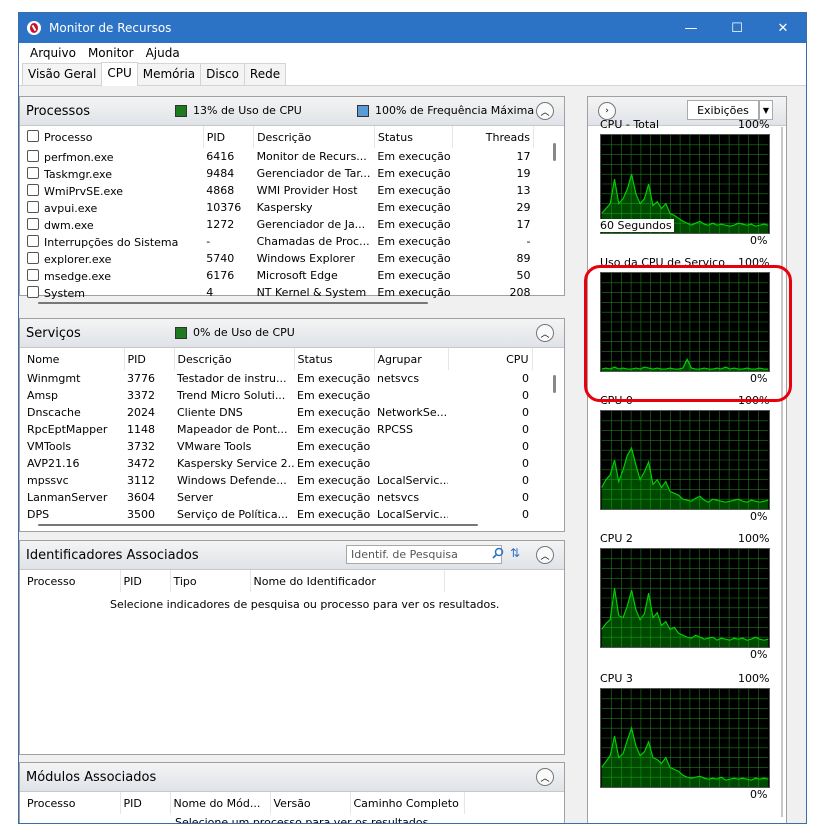 The image size is (818, 833). Describe the element at coordinates (411, 359) in the screenshot. I see `column-agrupar: Agrupar` at that location.